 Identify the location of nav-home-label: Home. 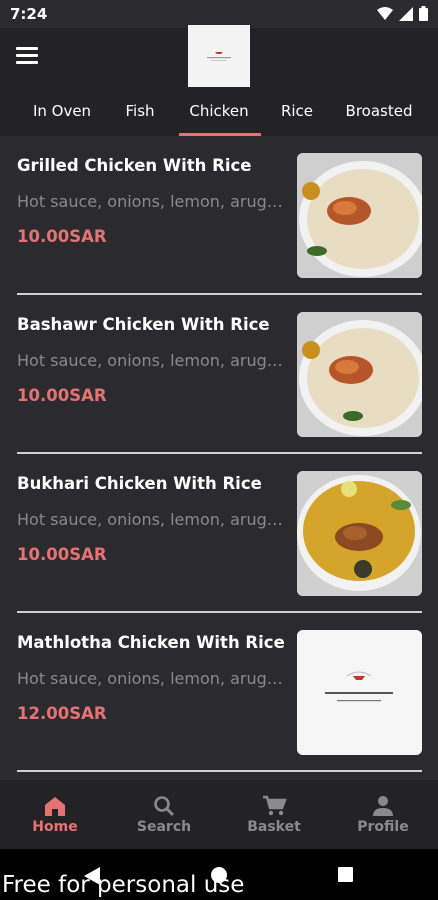
(55, 827).